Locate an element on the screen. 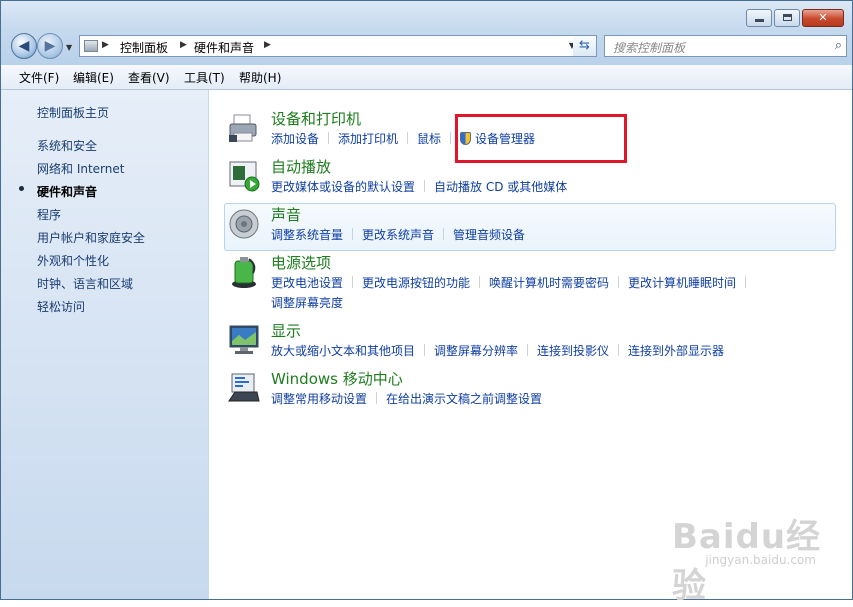  forward-arrow-icon: ▶ is located at coordinates (50, 46).